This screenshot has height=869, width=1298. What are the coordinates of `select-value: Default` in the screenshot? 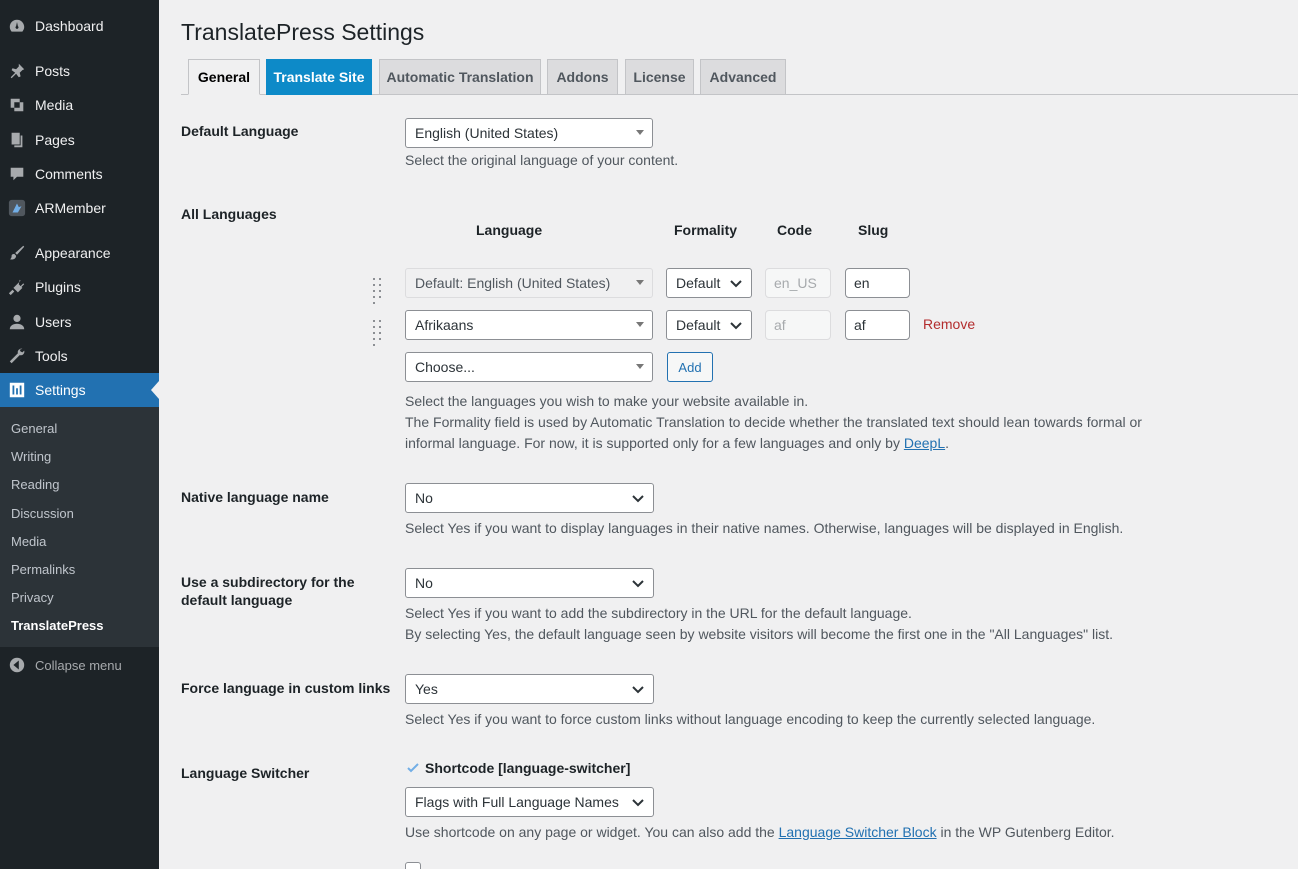 It's located at (698, 325).